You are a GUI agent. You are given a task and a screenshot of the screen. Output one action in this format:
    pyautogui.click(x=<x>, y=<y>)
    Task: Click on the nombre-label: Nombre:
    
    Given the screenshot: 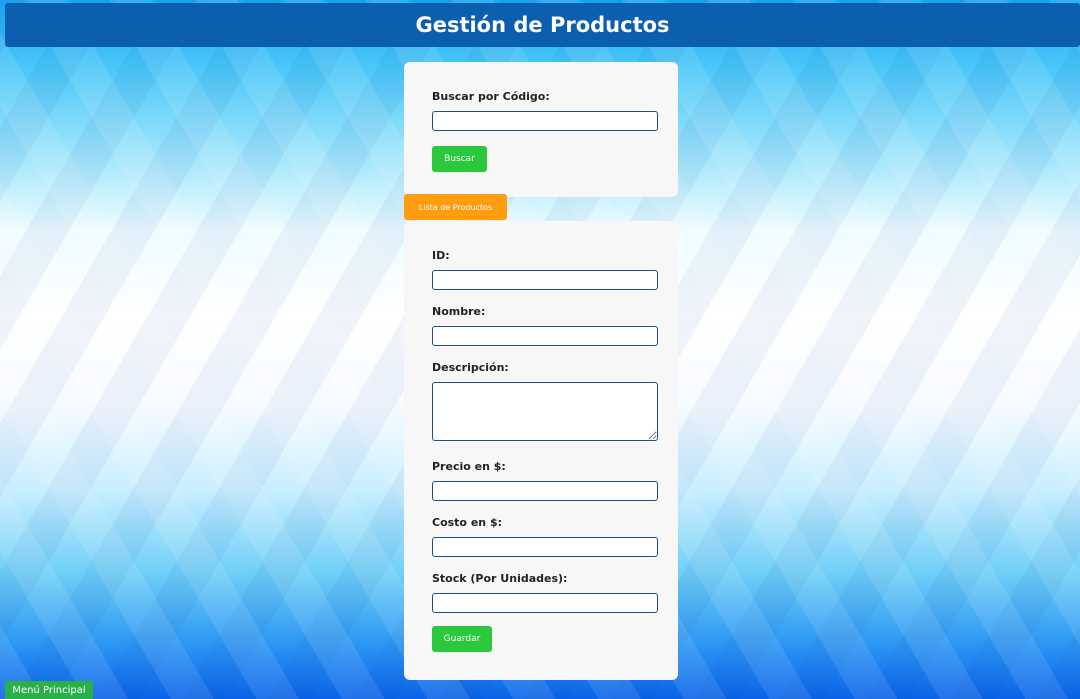 What is the action you would take?
    pyautogui.click(x=459, y=311)
    